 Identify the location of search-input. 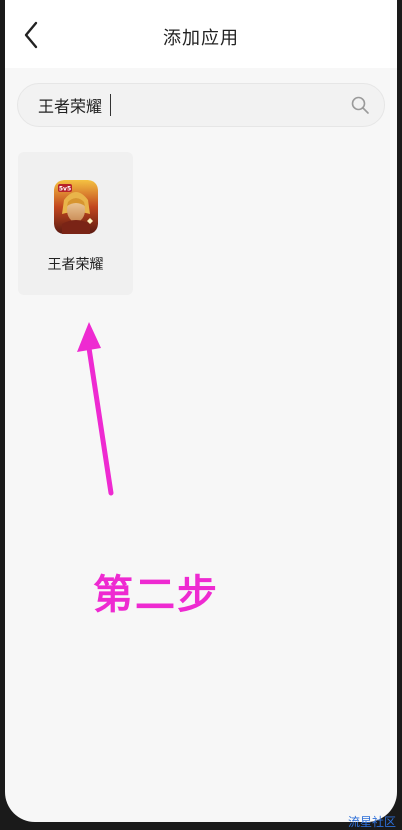
(188, 105).